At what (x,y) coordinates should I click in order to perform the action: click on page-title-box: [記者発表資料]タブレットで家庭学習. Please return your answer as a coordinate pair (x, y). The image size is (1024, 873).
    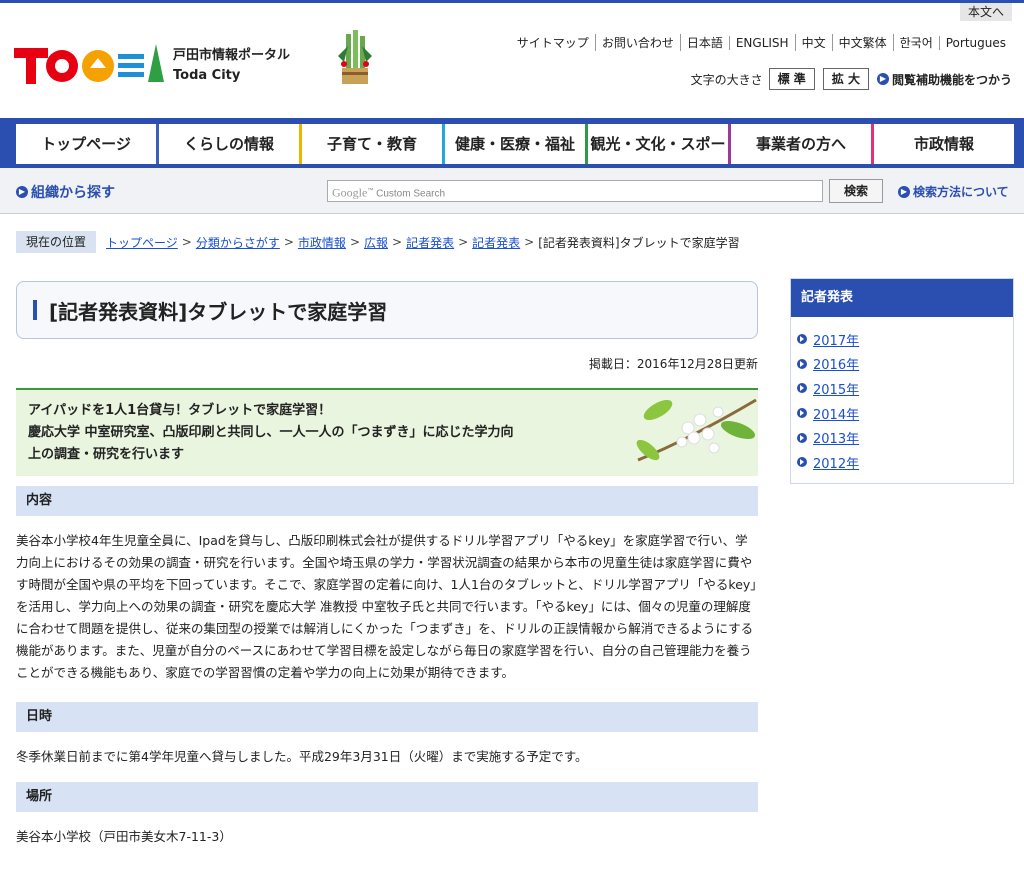
    Looking at the image, I should click on (387, 310).